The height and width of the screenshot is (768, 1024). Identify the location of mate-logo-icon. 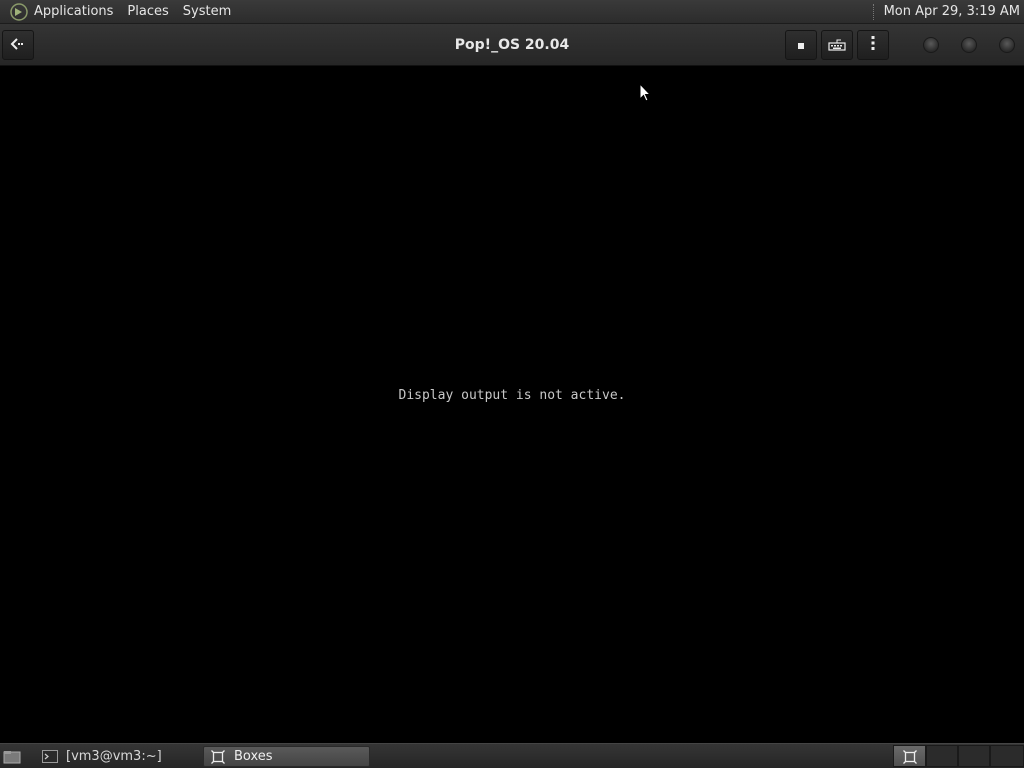
(19, 12).